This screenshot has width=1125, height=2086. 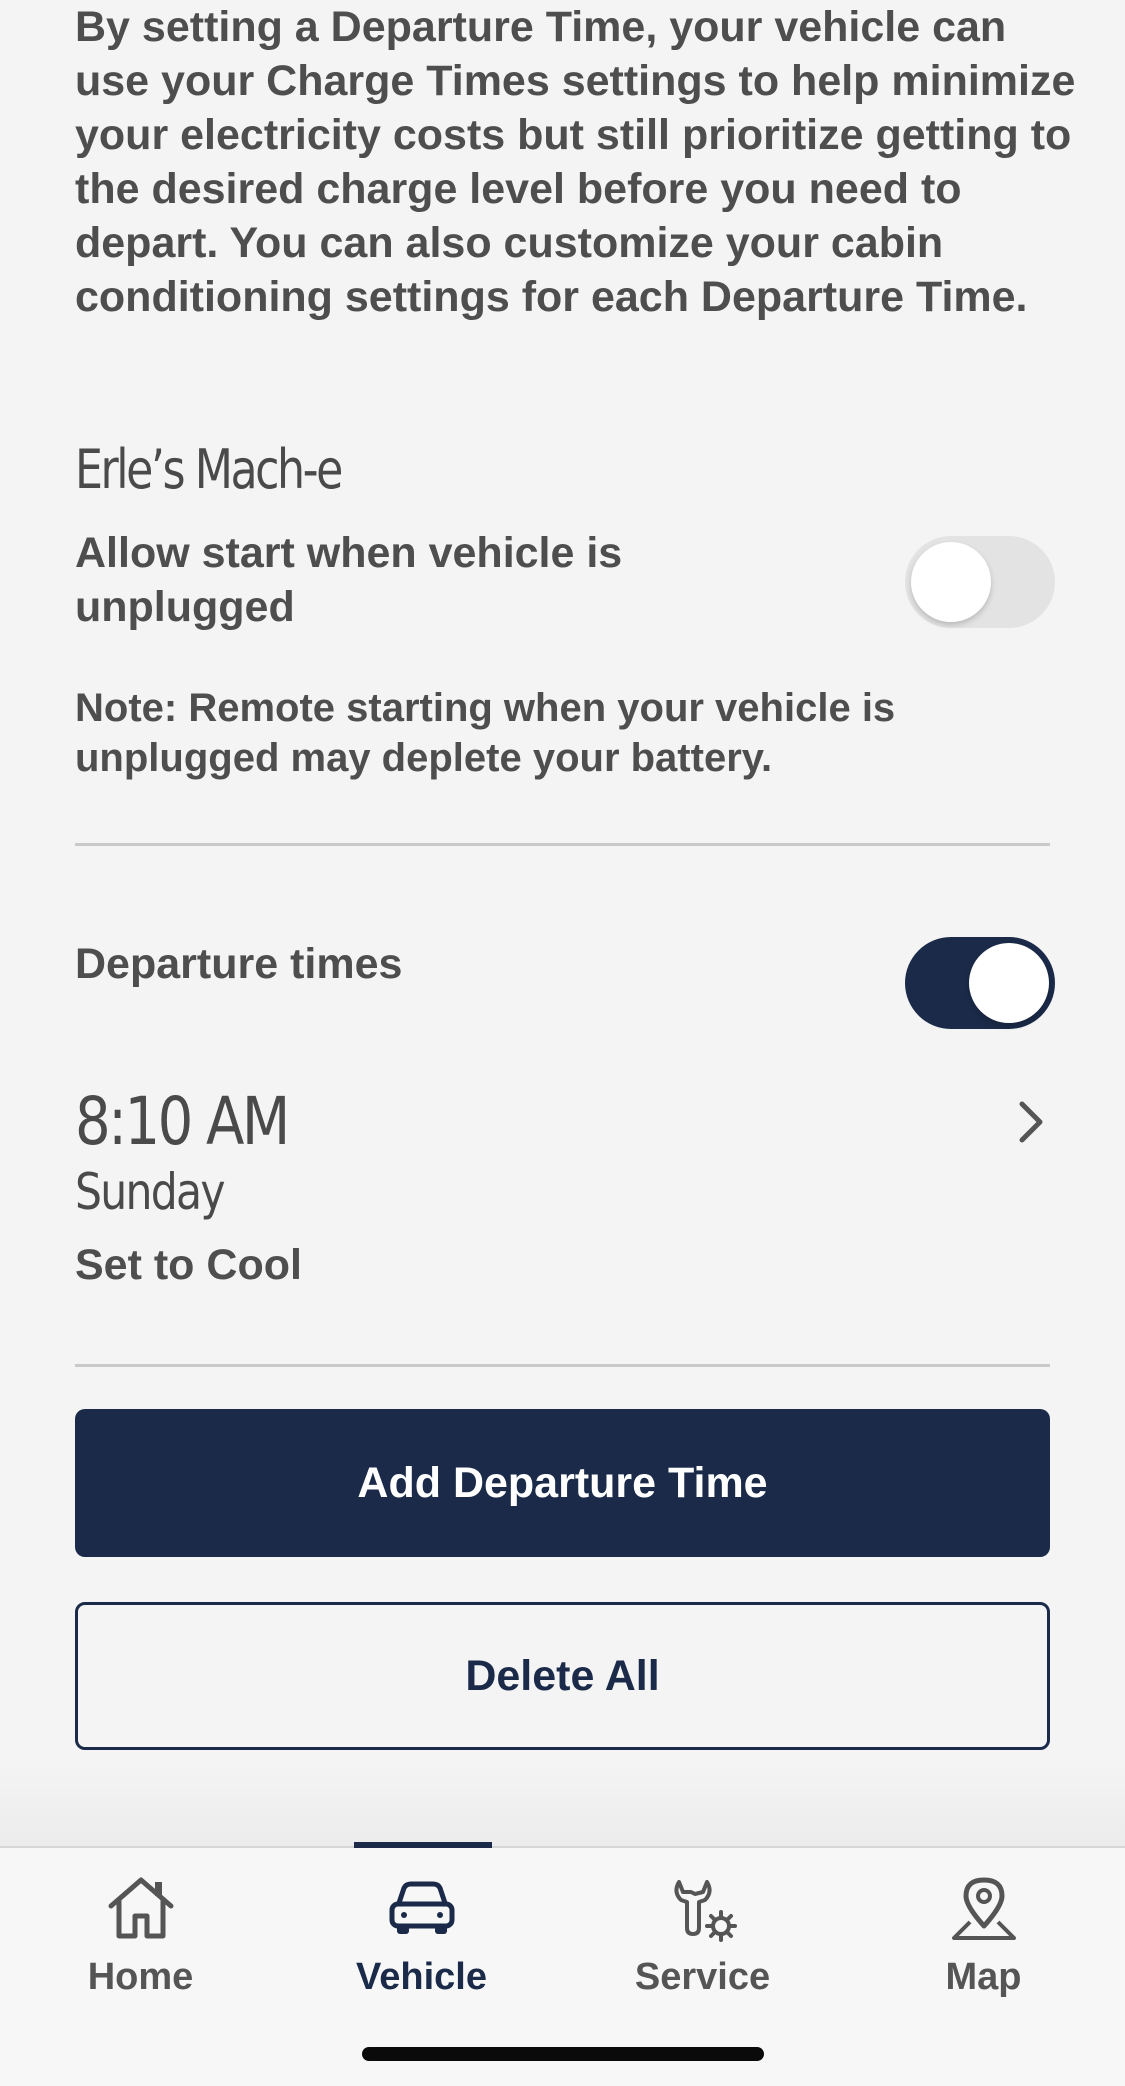 I want to click on tab-label: Vehicle, so click(x=421, y=1977).